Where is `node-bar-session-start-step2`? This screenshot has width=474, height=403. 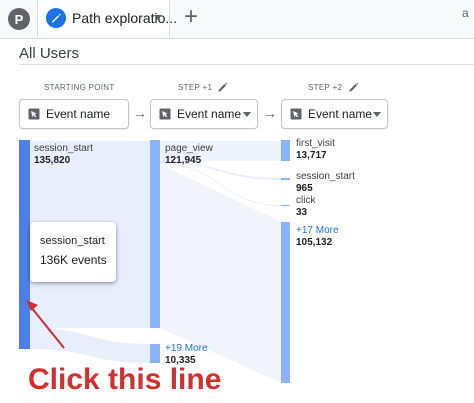
node-bar-session-start-step2 is located at coordinates (285, 179).